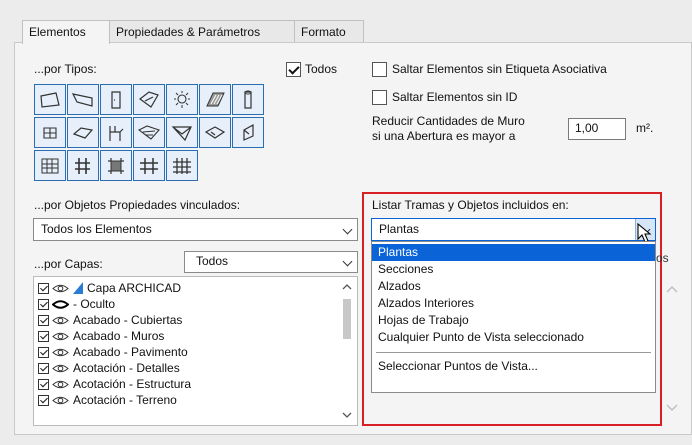 The height and width of the screenshot is (445, 692). I want to click on dropdown-separator, so click(513, 352).